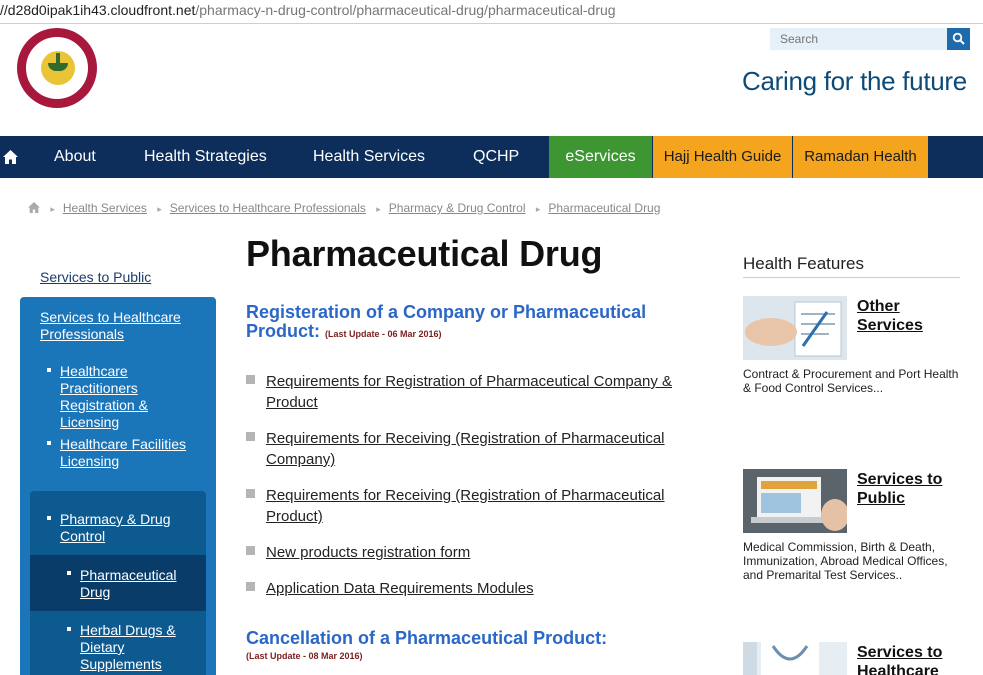 This screenshot has width=983, height=675. Describe the element at coordinates (457, 208) in the screenshot. I see `breadcrumb-item: Pharmacy & Drug Control` at that location.